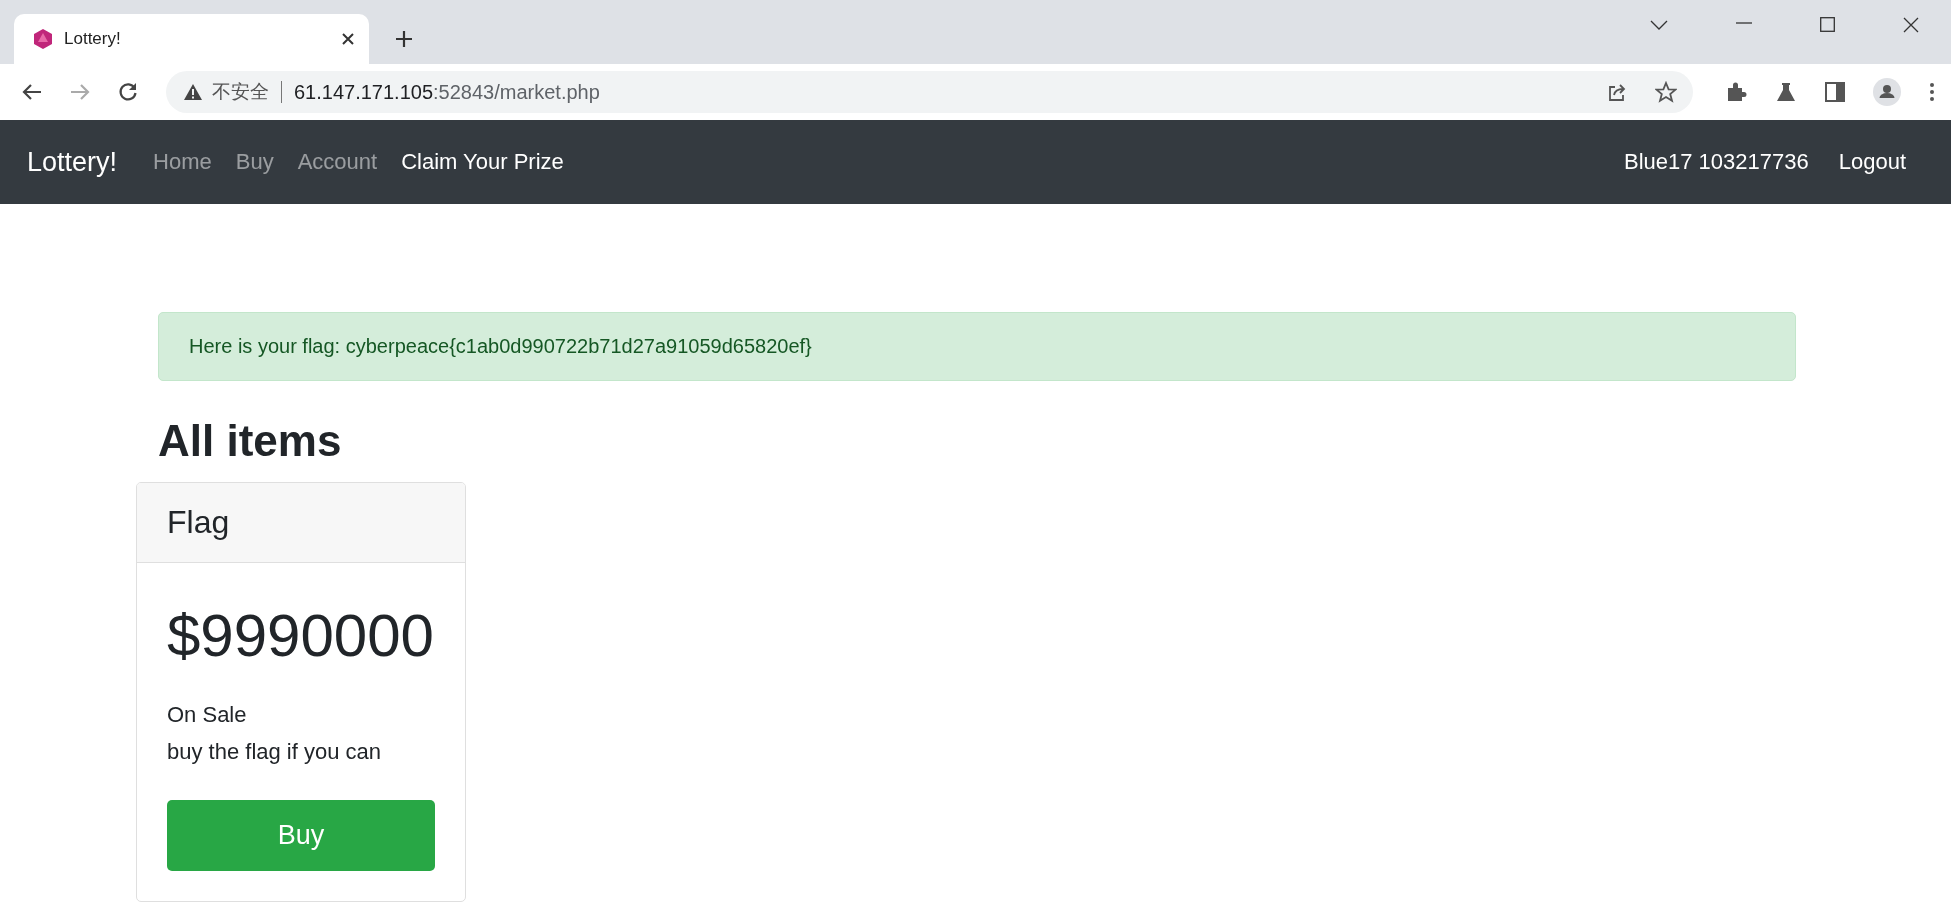 The height and width of the screenshot is (906, 1951). What do you see at coordinates (337, 162) in the screenshot?
I see `nav-link: Account` at bounding box center [337, 162].